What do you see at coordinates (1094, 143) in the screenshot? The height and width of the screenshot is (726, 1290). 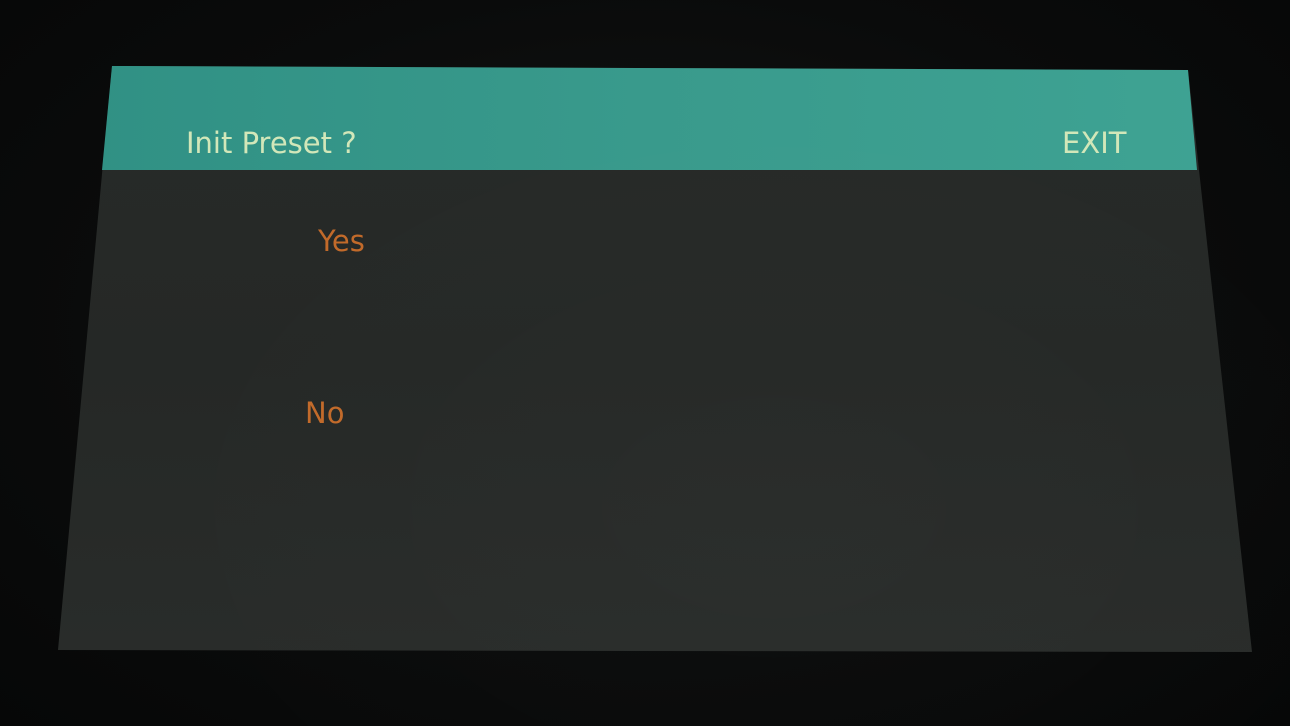 I see `exit-button: EXIT` at bounding box center [1094, 143].